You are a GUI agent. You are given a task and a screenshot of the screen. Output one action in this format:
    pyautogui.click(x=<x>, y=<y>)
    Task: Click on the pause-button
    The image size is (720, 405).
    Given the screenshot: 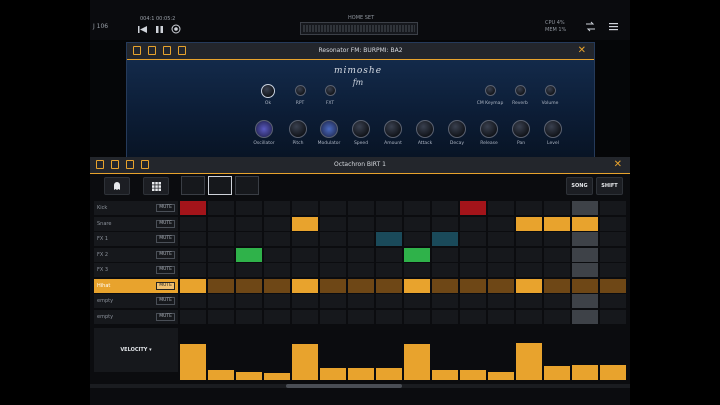 What is the action you would take?
    pyautogui.click(x=159, y=29)
    